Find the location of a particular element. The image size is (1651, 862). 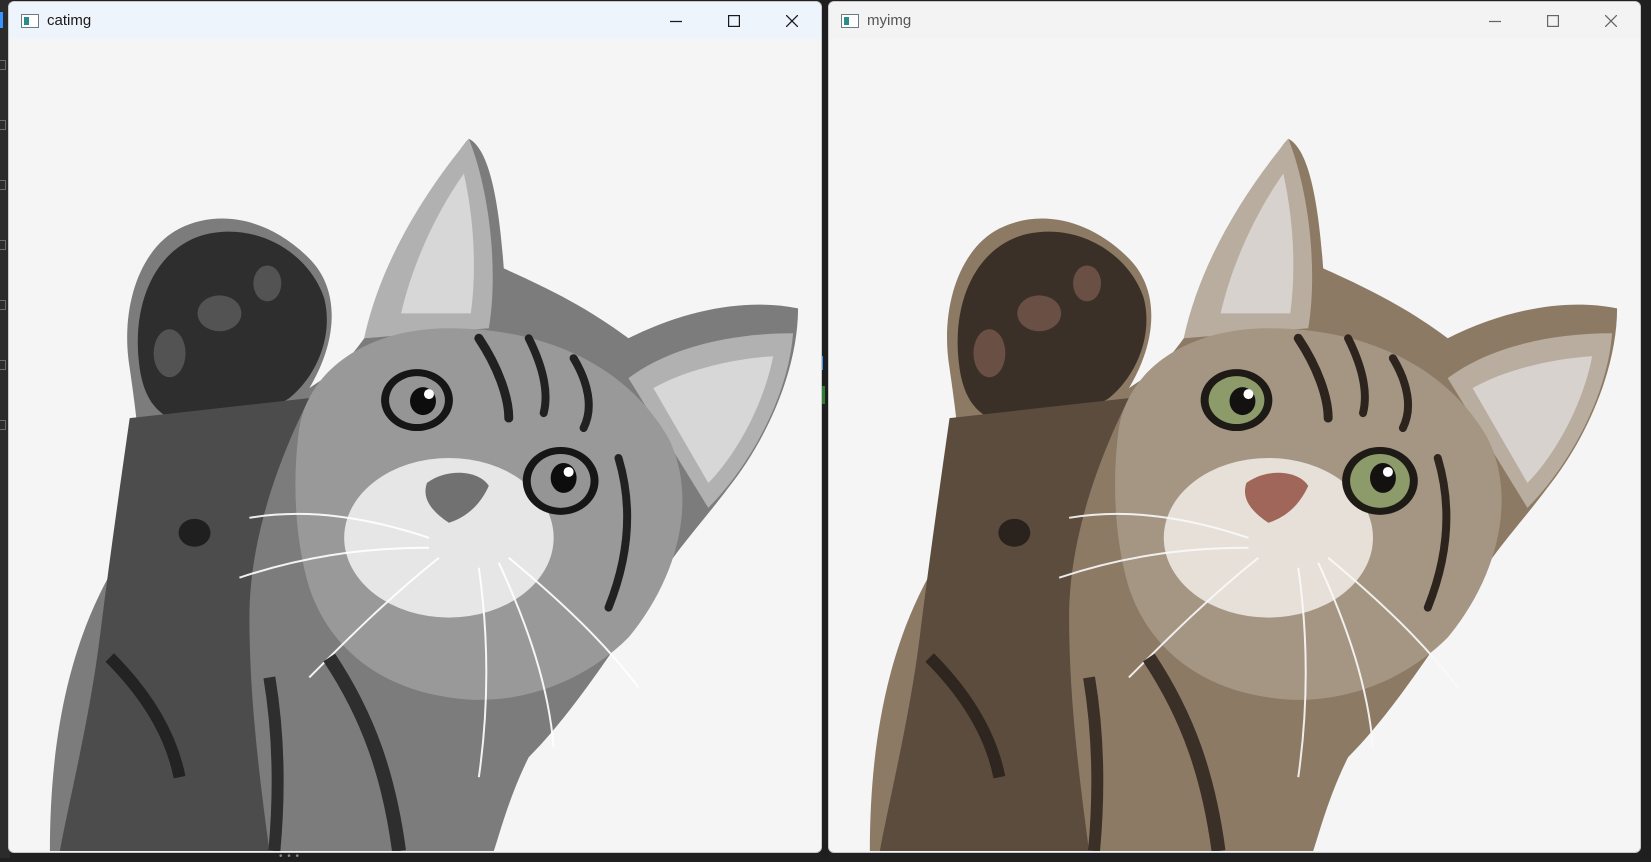

background-editor-edge is located at coordinates (1646, 429).